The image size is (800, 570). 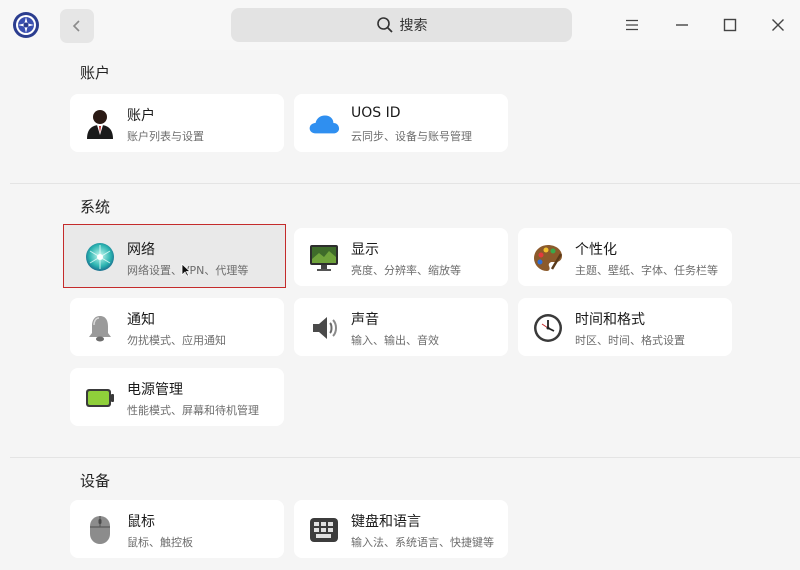 I want to click on card-title: 个性化, so click(x=596, y=250).